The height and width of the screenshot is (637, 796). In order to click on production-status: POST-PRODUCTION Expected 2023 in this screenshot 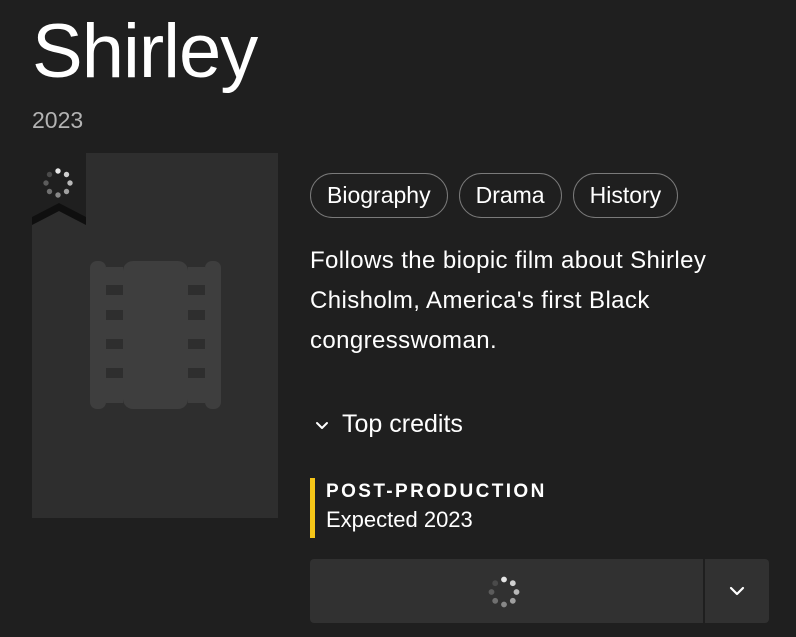, I will do `click(428, 508)`.